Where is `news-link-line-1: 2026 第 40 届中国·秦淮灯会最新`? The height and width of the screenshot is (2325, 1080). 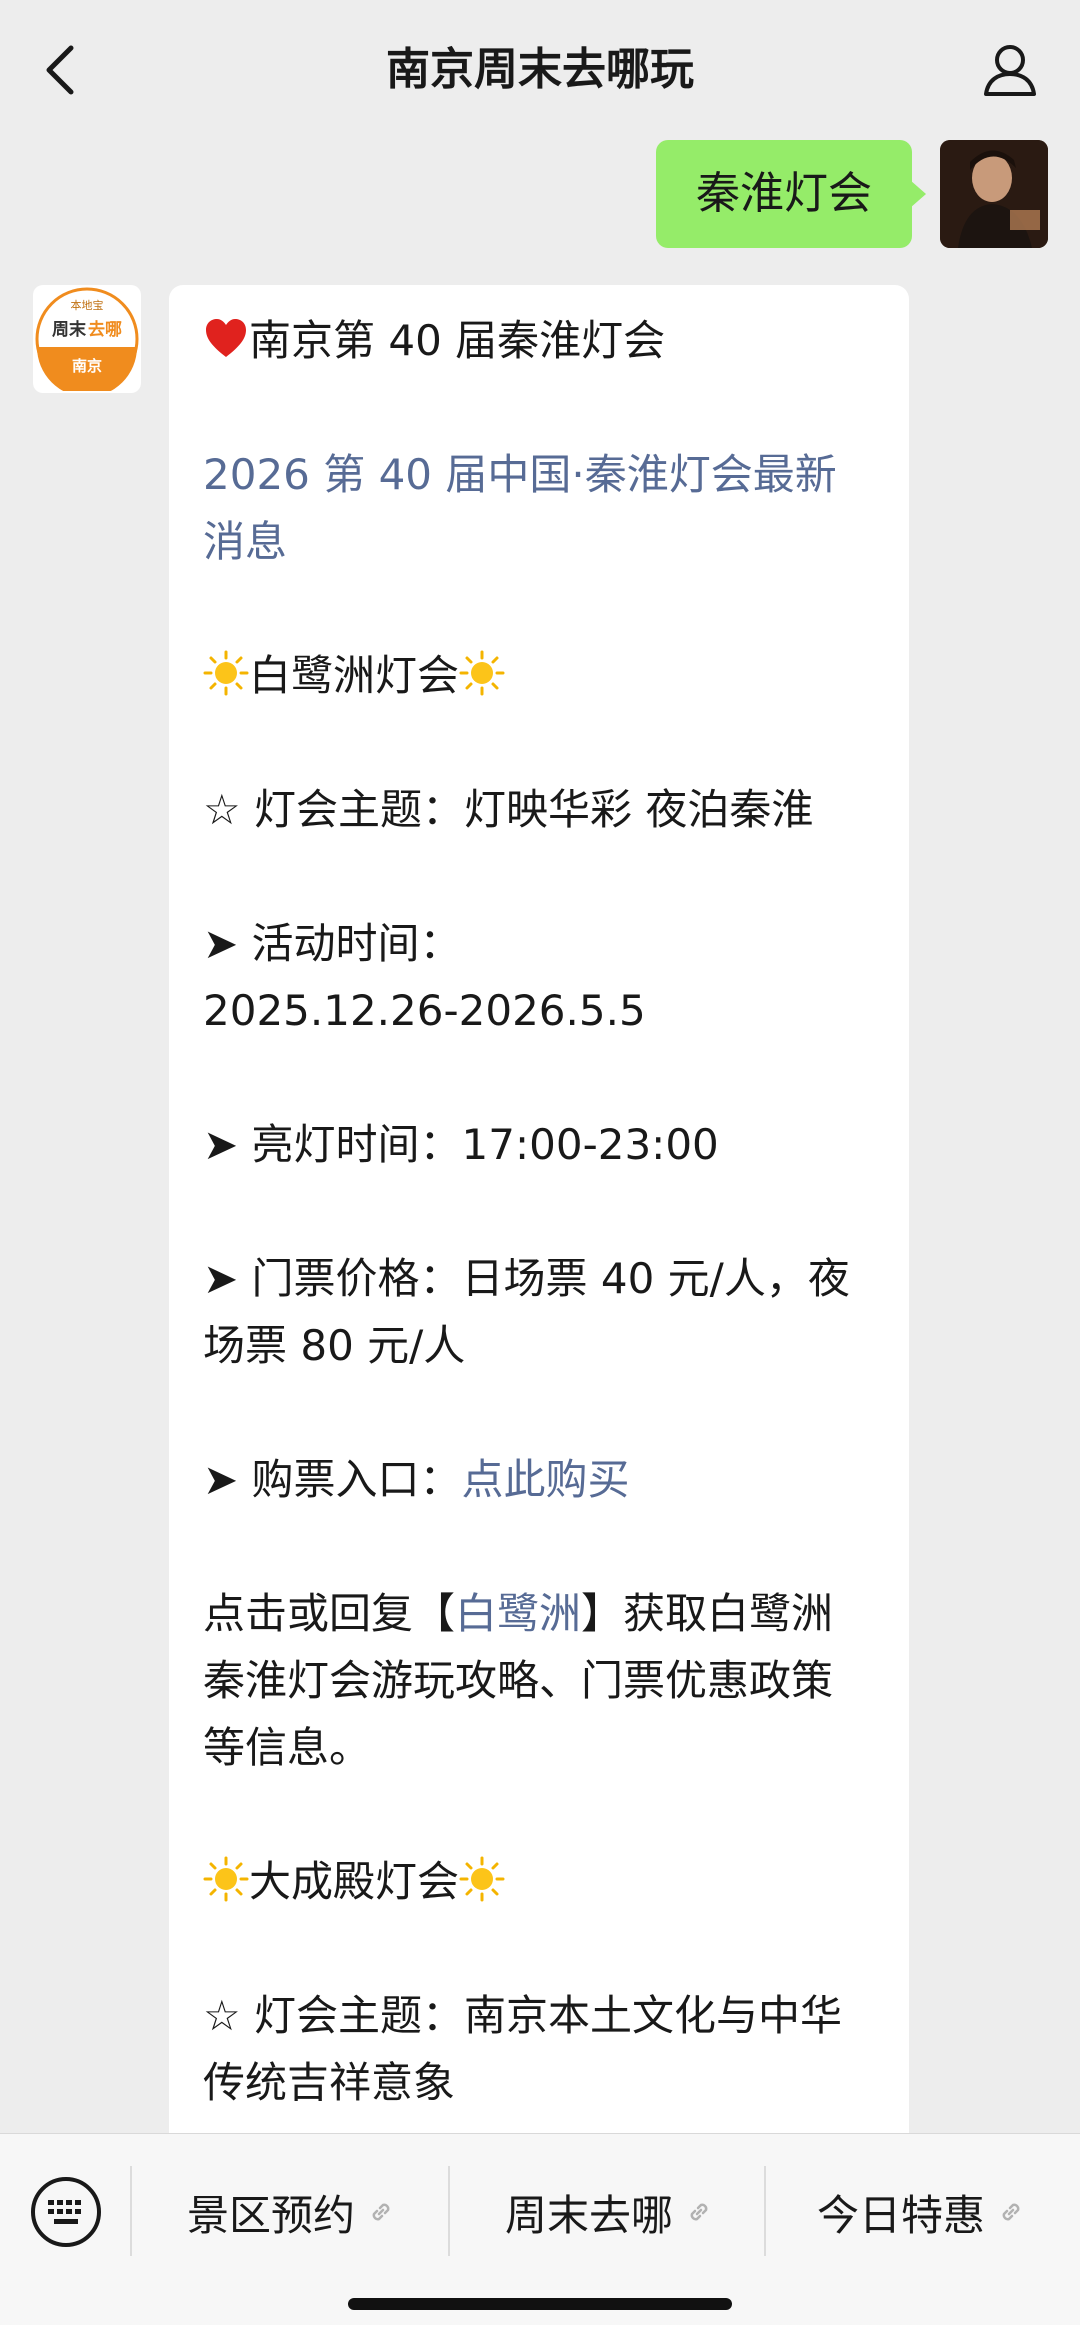
news-link-line-1: 2026 第 40 届中国·秦淮灯会最新 is located at coordinates (520, 474).